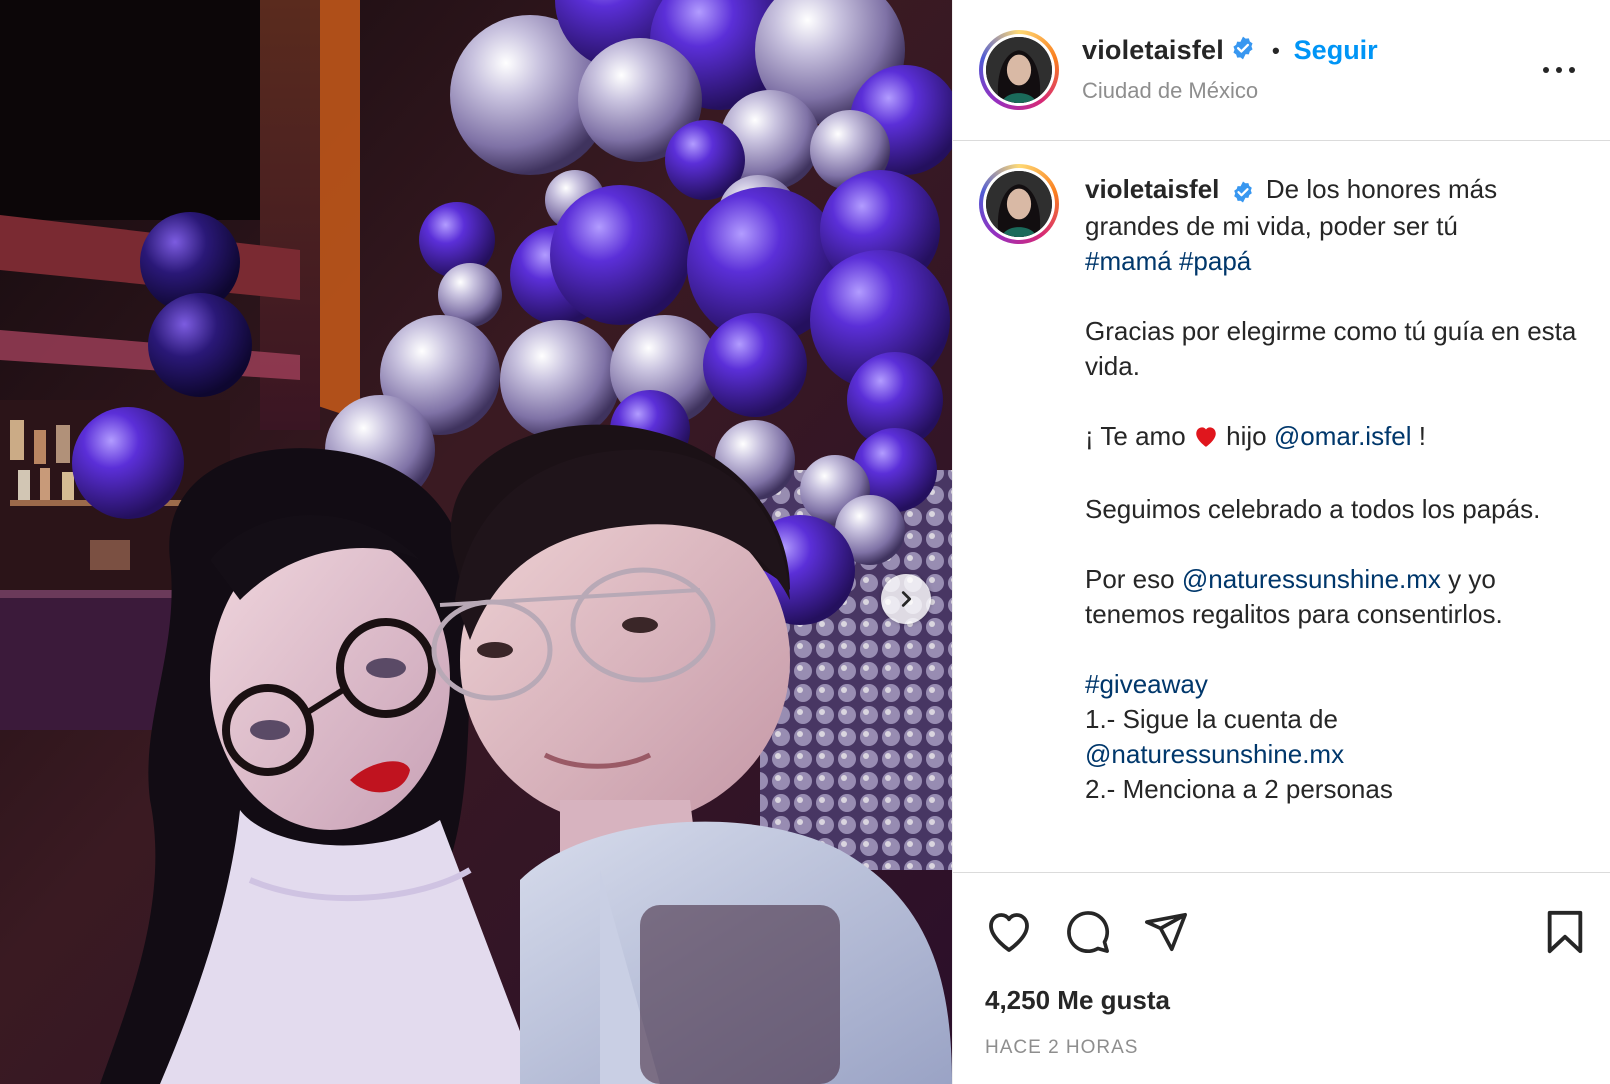  What do you see at coordinates (1239, 788) in the screenshot?
I see `caption-step: 2.- Menciona a 2 personas` at bounding box center [1239, 788].